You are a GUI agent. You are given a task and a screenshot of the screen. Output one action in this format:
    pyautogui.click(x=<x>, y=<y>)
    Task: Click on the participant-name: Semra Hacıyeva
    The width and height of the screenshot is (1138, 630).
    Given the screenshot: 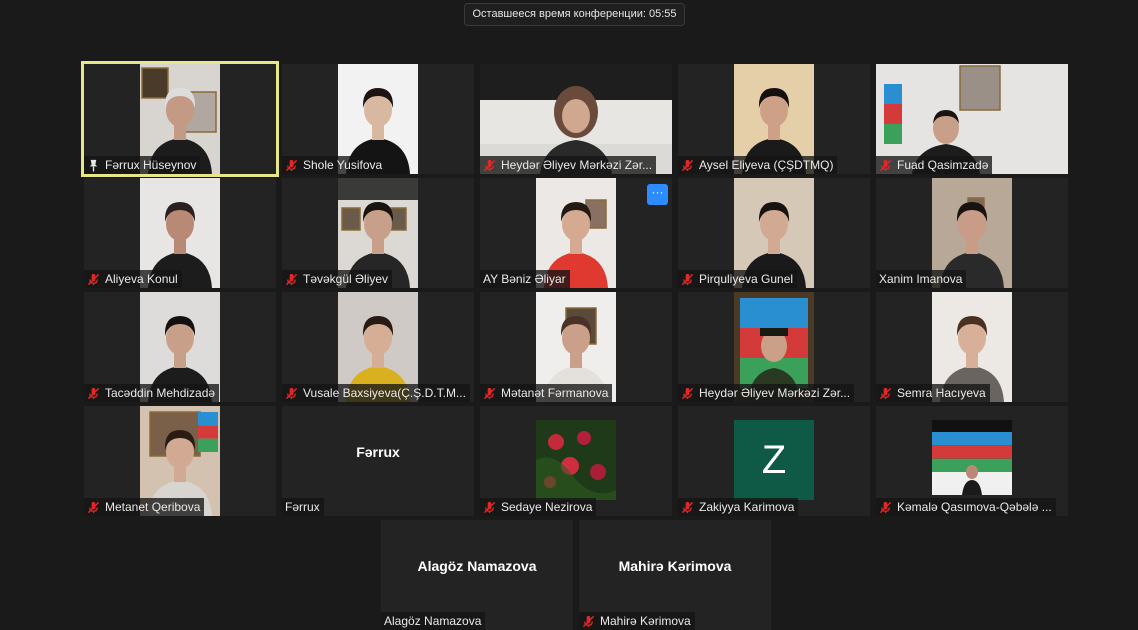 What is the action you would take?
    pyautogui.click(x=941, y=393)
    